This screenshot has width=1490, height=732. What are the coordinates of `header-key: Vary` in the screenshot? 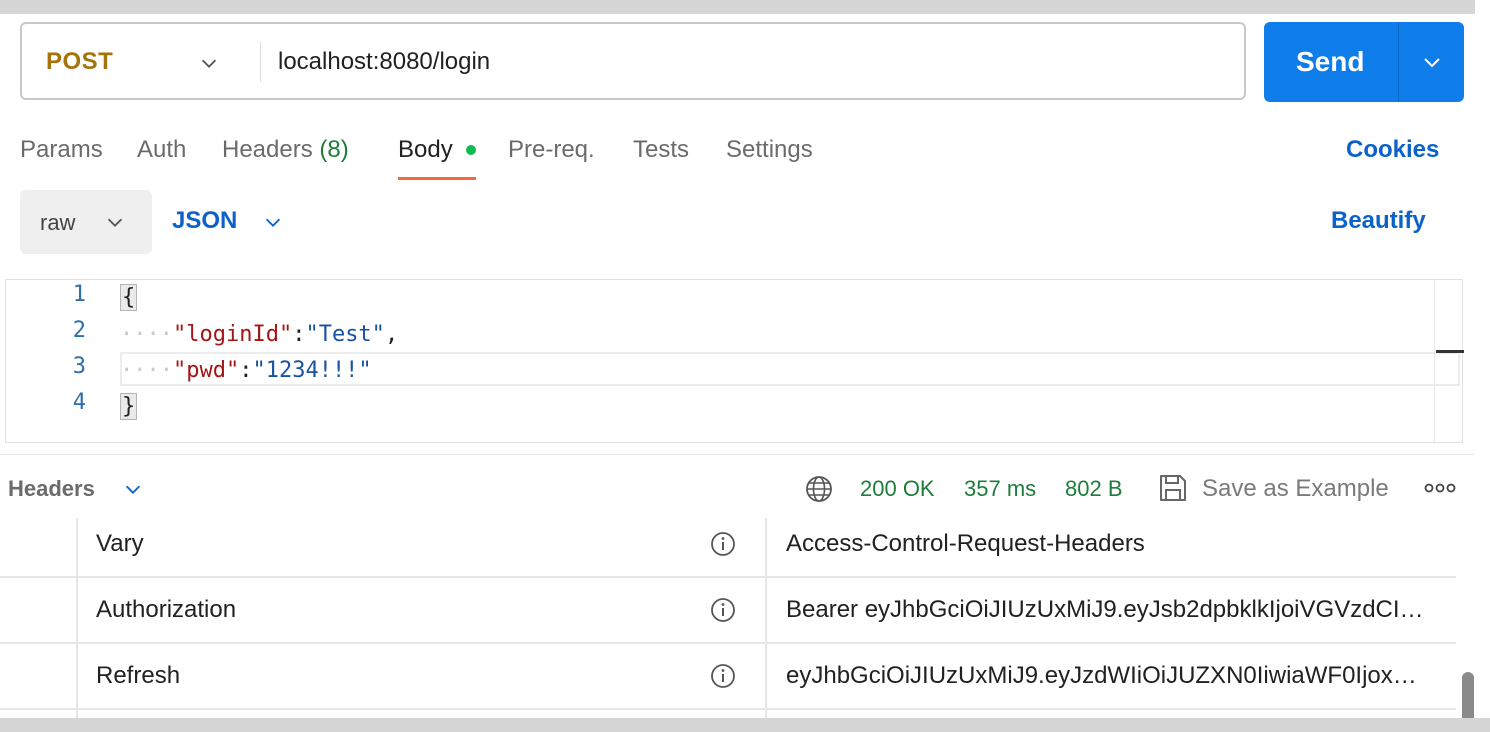 It's located at (120, 543).